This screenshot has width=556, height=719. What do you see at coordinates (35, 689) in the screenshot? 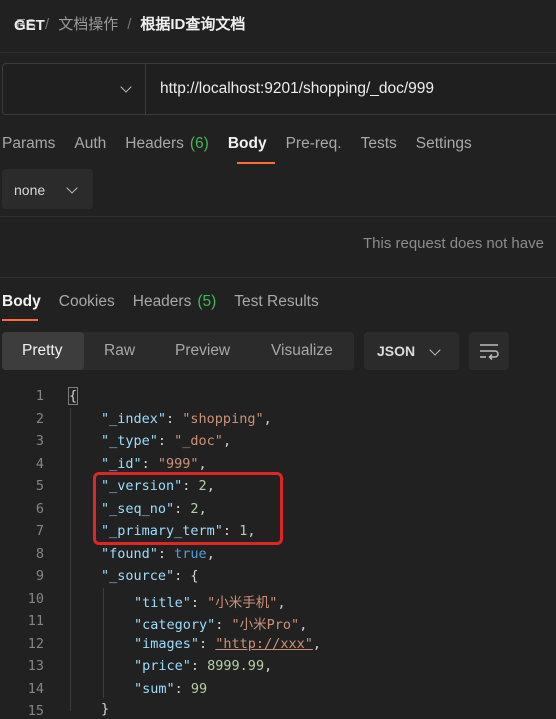
I see `line-number: 14` at bounding box center [35, 689].